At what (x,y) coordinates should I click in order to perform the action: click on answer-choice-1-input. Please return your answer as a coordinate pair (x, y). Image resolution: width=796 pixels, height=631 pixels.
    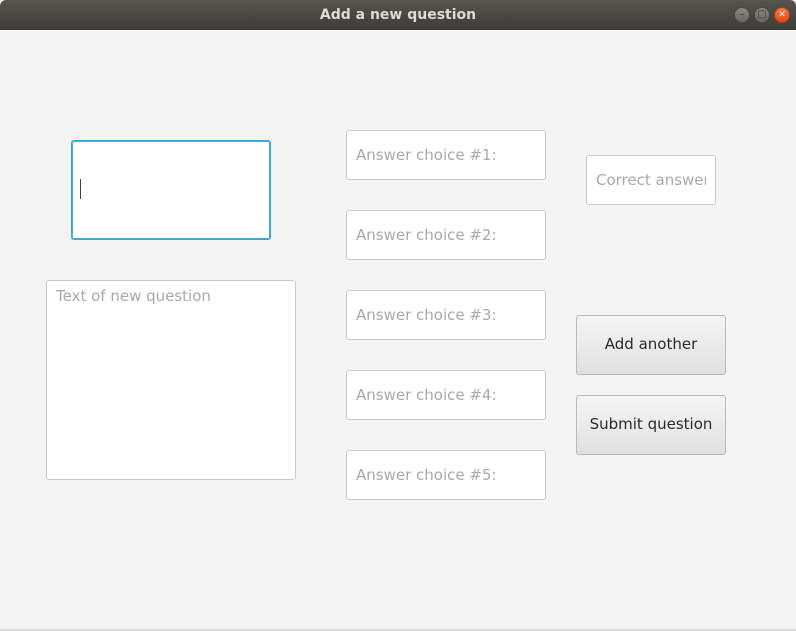
    Looking at the image, I should click on (446, 155).